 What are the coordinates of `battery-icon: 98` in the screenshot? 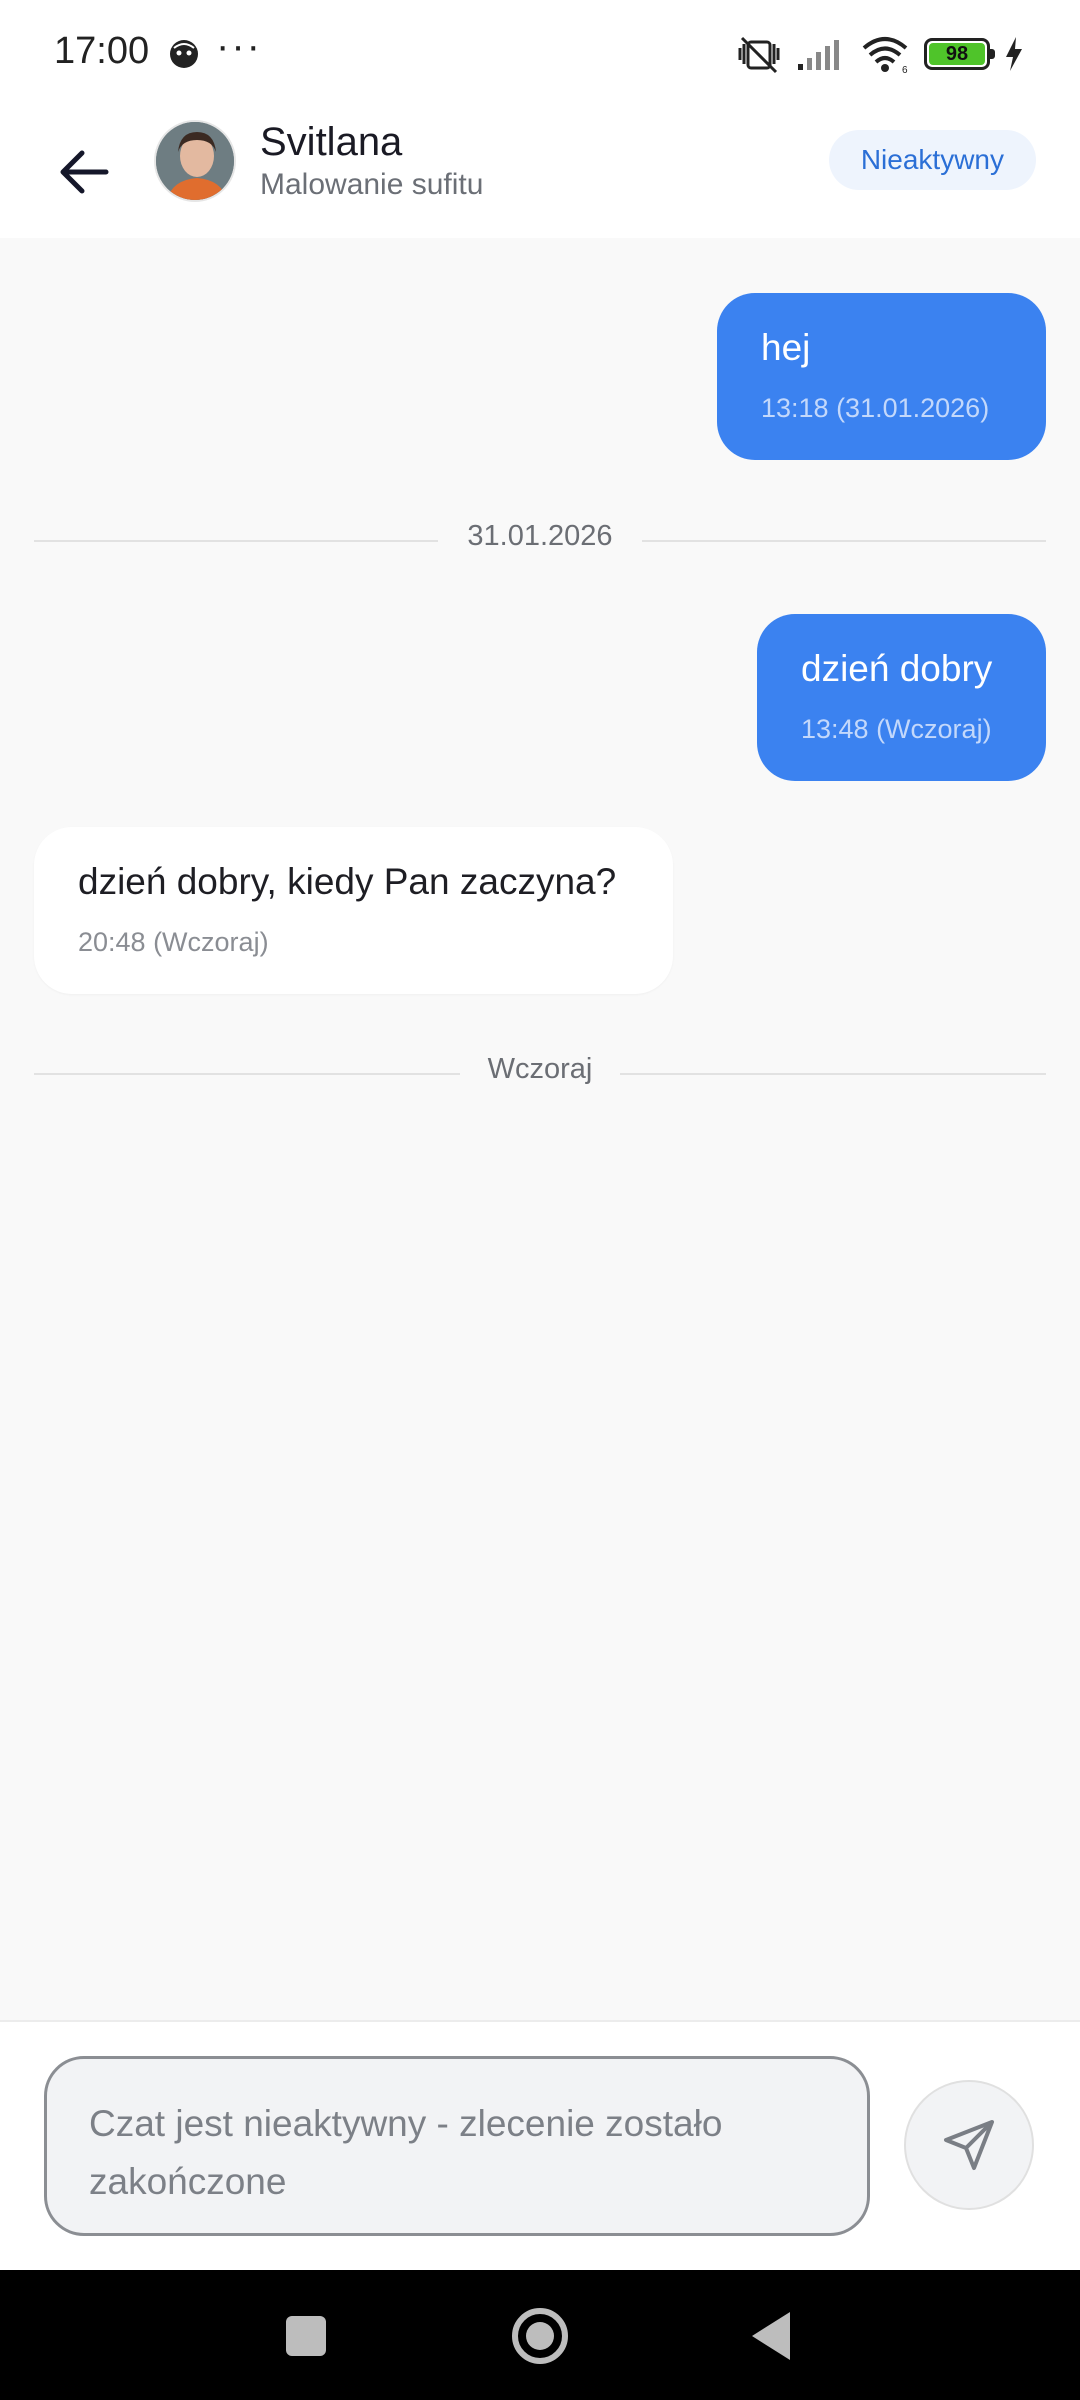 It's located at (959, 54).